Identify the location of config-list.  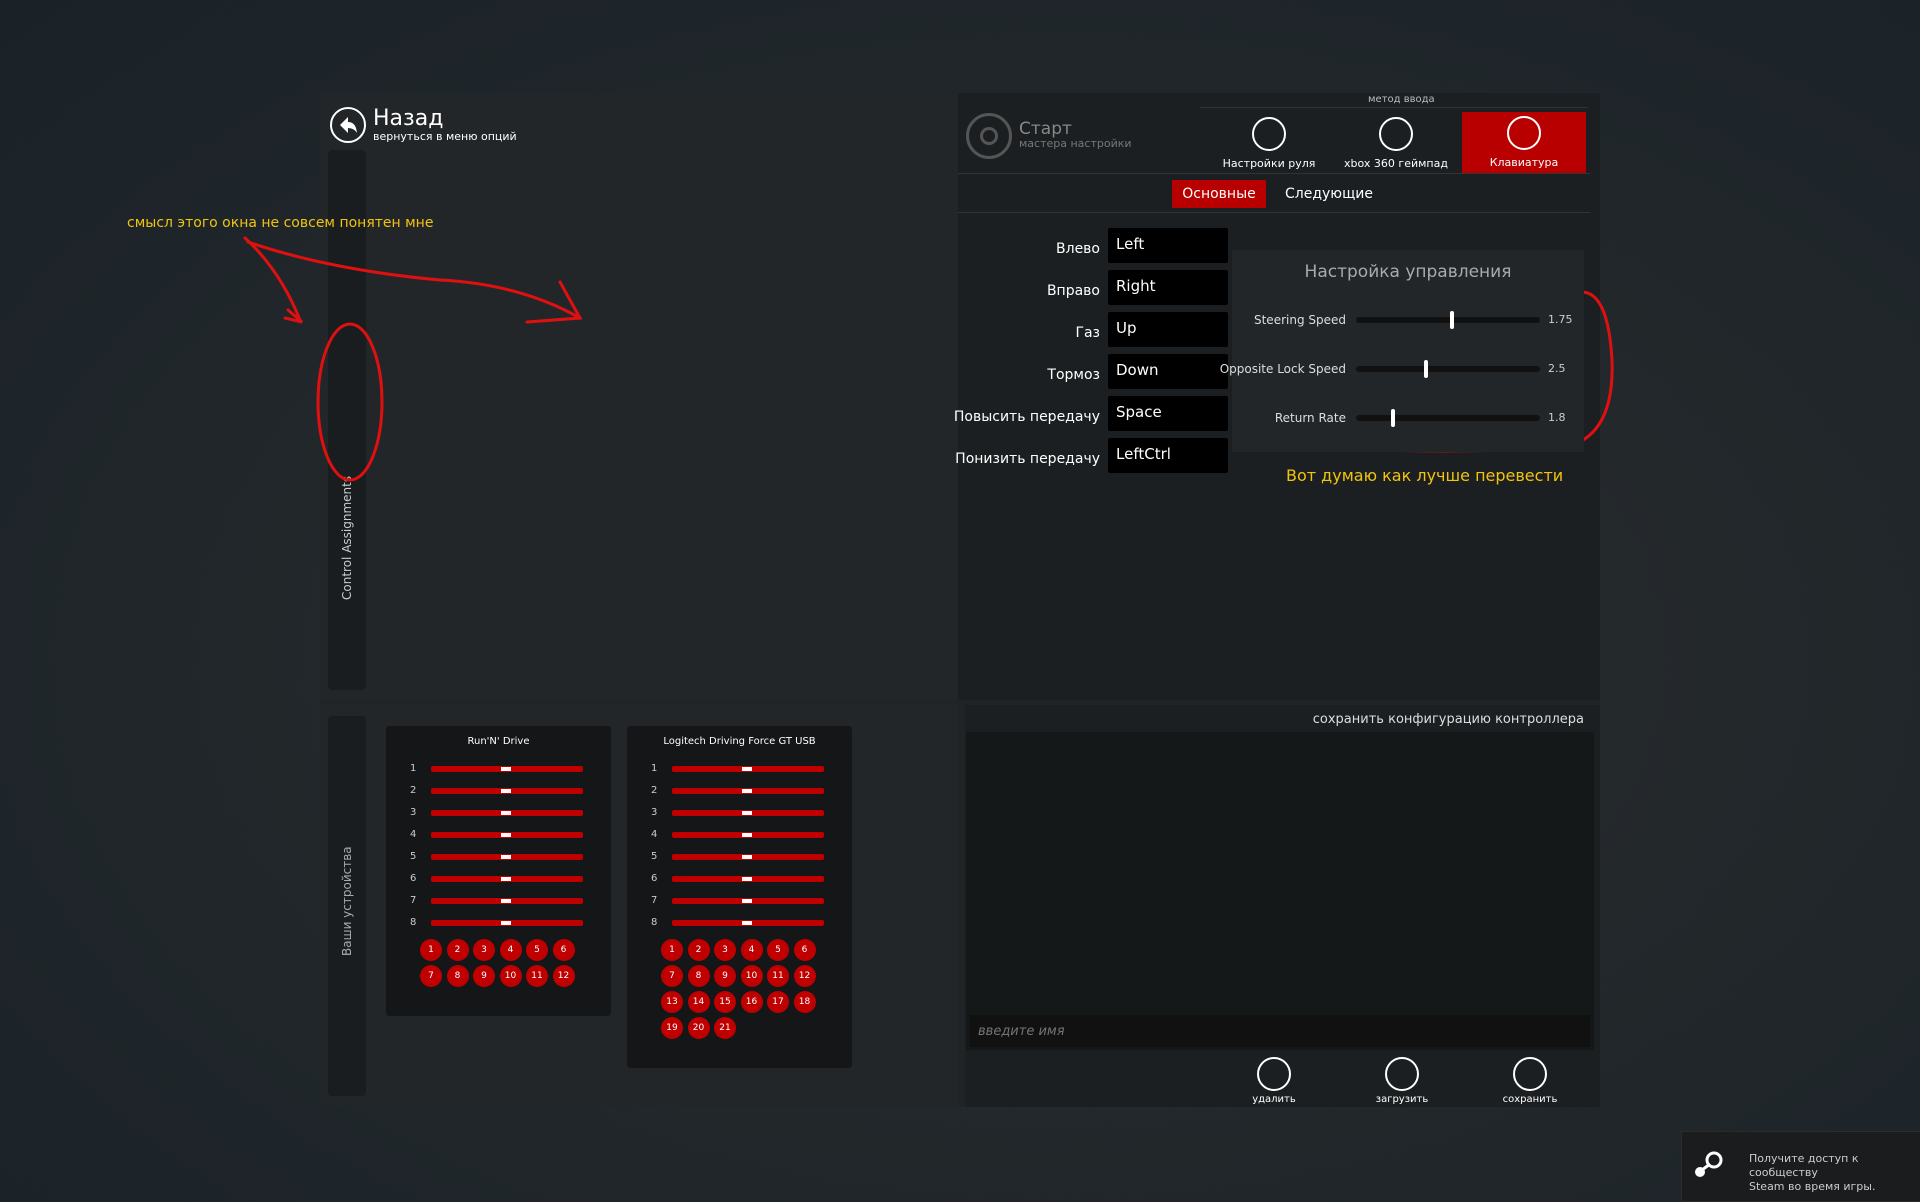
(1280, 891).